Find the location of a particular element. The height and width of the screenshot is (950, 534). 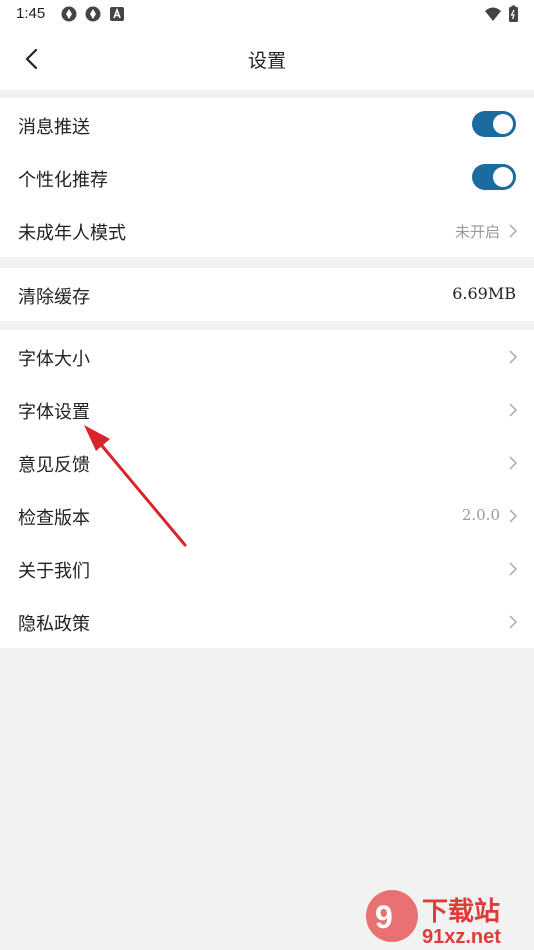

personalized-toggle is located at coordinates (494, 177).